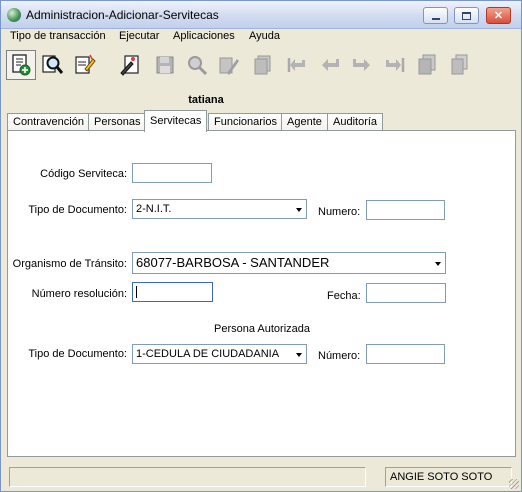 The image size is (522, 492). What do you see at coordinates (304, 122) in the screenshot?
I see `tab-agente: Agente` at bounding box center [304, 122].